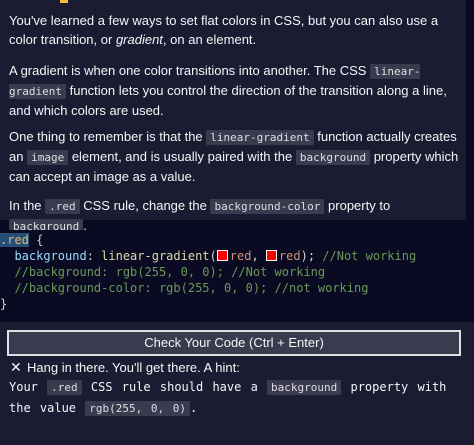  Describe the element at coordinates (267, 206) in the screenshot. I see `inline-code: background-color` at that location.